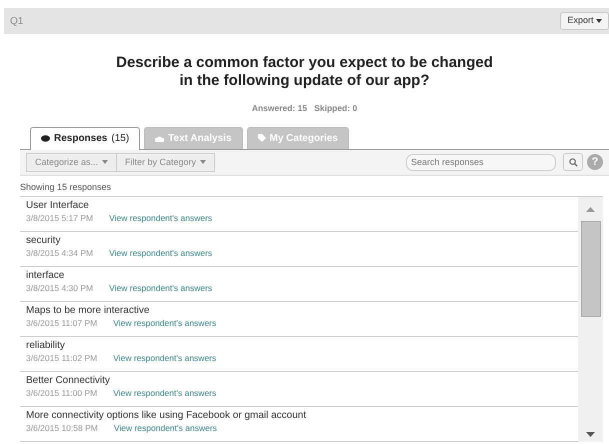 The height and width of the screenshot is (444, 609). I want to click on search-icon, so click(573, 162).